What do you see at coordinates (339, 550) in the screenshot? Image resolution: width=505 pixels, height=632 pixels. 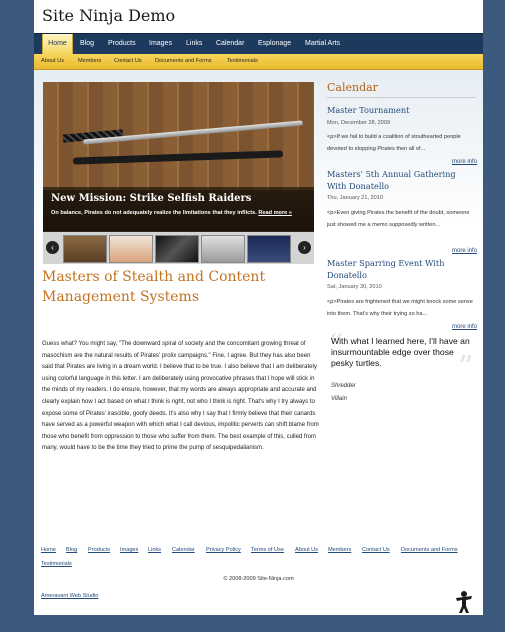 I see `footer-link-members: Members` at bounding box center [339, 550].